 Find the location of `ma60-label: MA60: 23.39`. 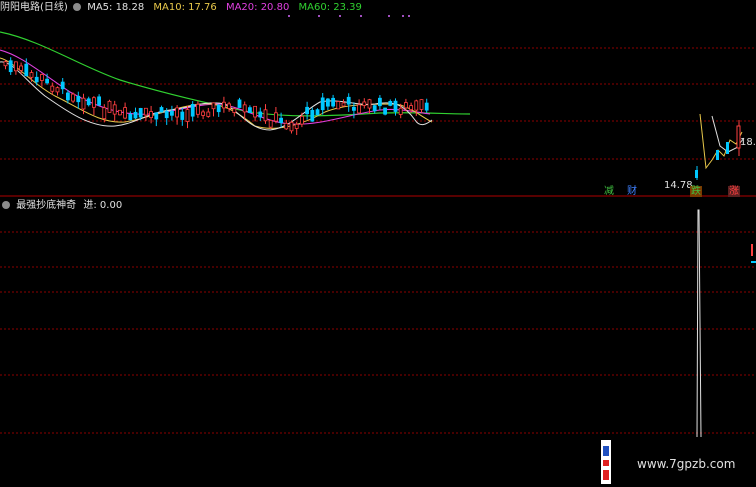

ma60-label: MA60: 23.39 is located at coordinates (330, 7).